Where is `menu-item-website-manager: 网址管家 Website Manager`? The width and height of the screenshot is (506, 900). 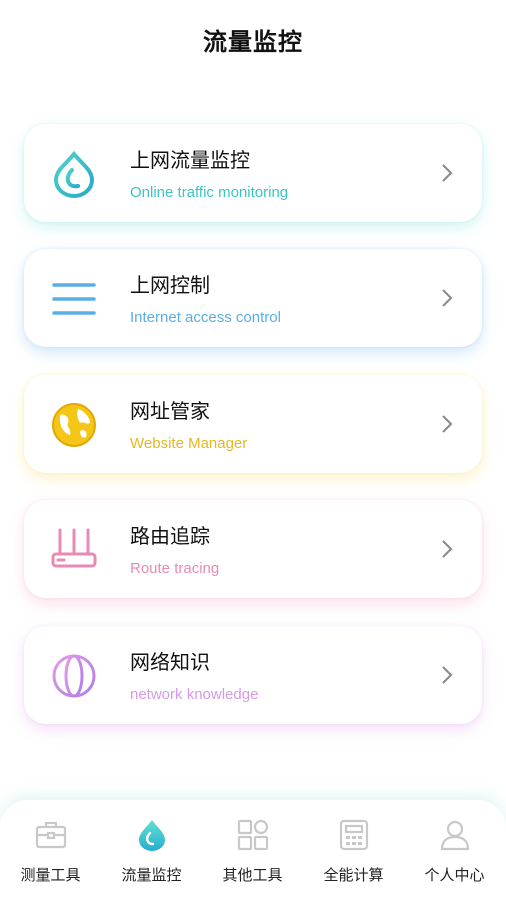
menu-item-website-manager: 网址管家 Website Manager is located at coordinates (253, 424).